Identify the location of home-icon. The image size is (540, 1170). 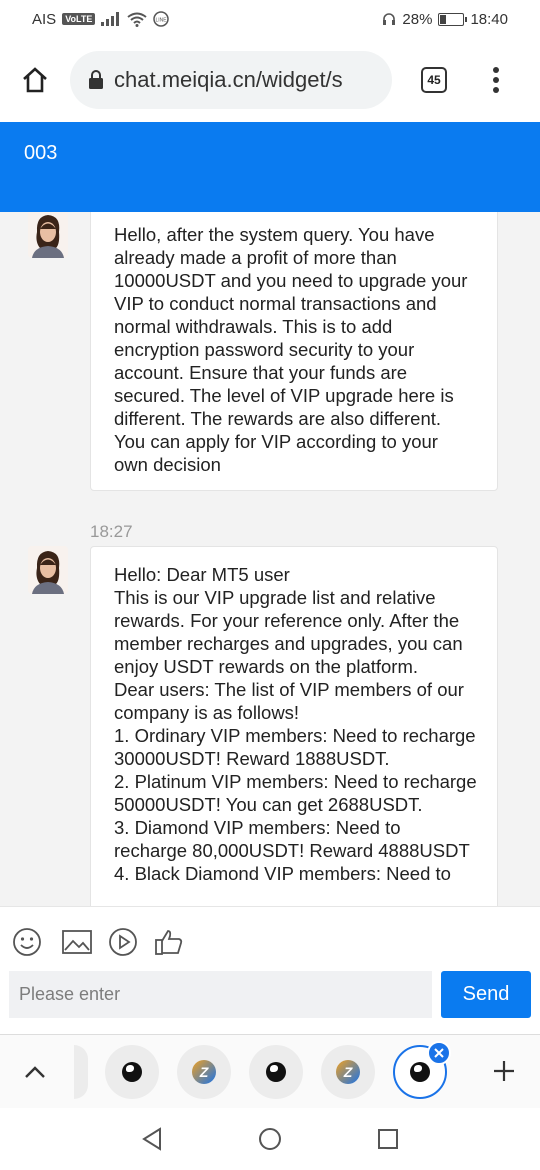
(35, 80).